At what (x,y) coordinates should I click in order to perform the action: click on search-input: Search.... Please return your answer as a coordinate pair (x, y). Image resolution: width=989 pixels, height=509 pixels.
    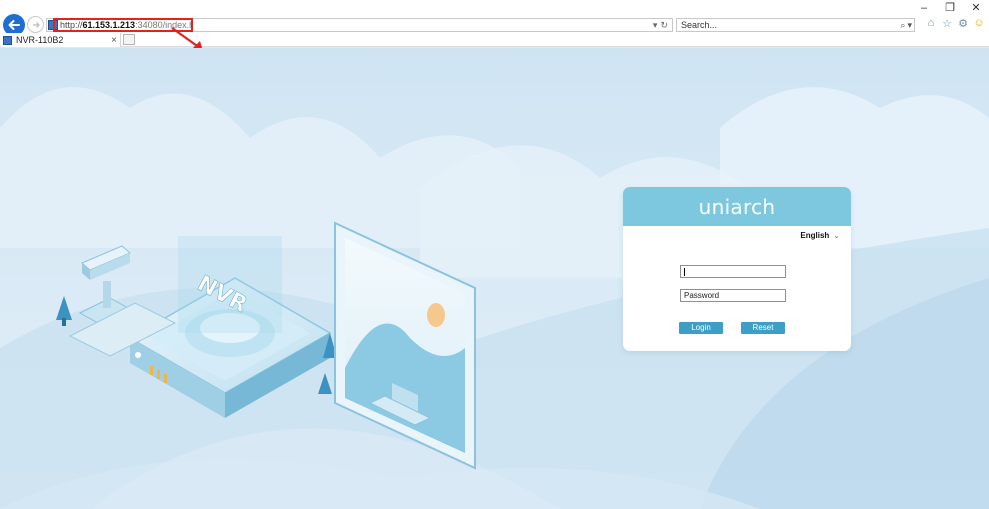
    Looking at the image, I should click on (699, 25).